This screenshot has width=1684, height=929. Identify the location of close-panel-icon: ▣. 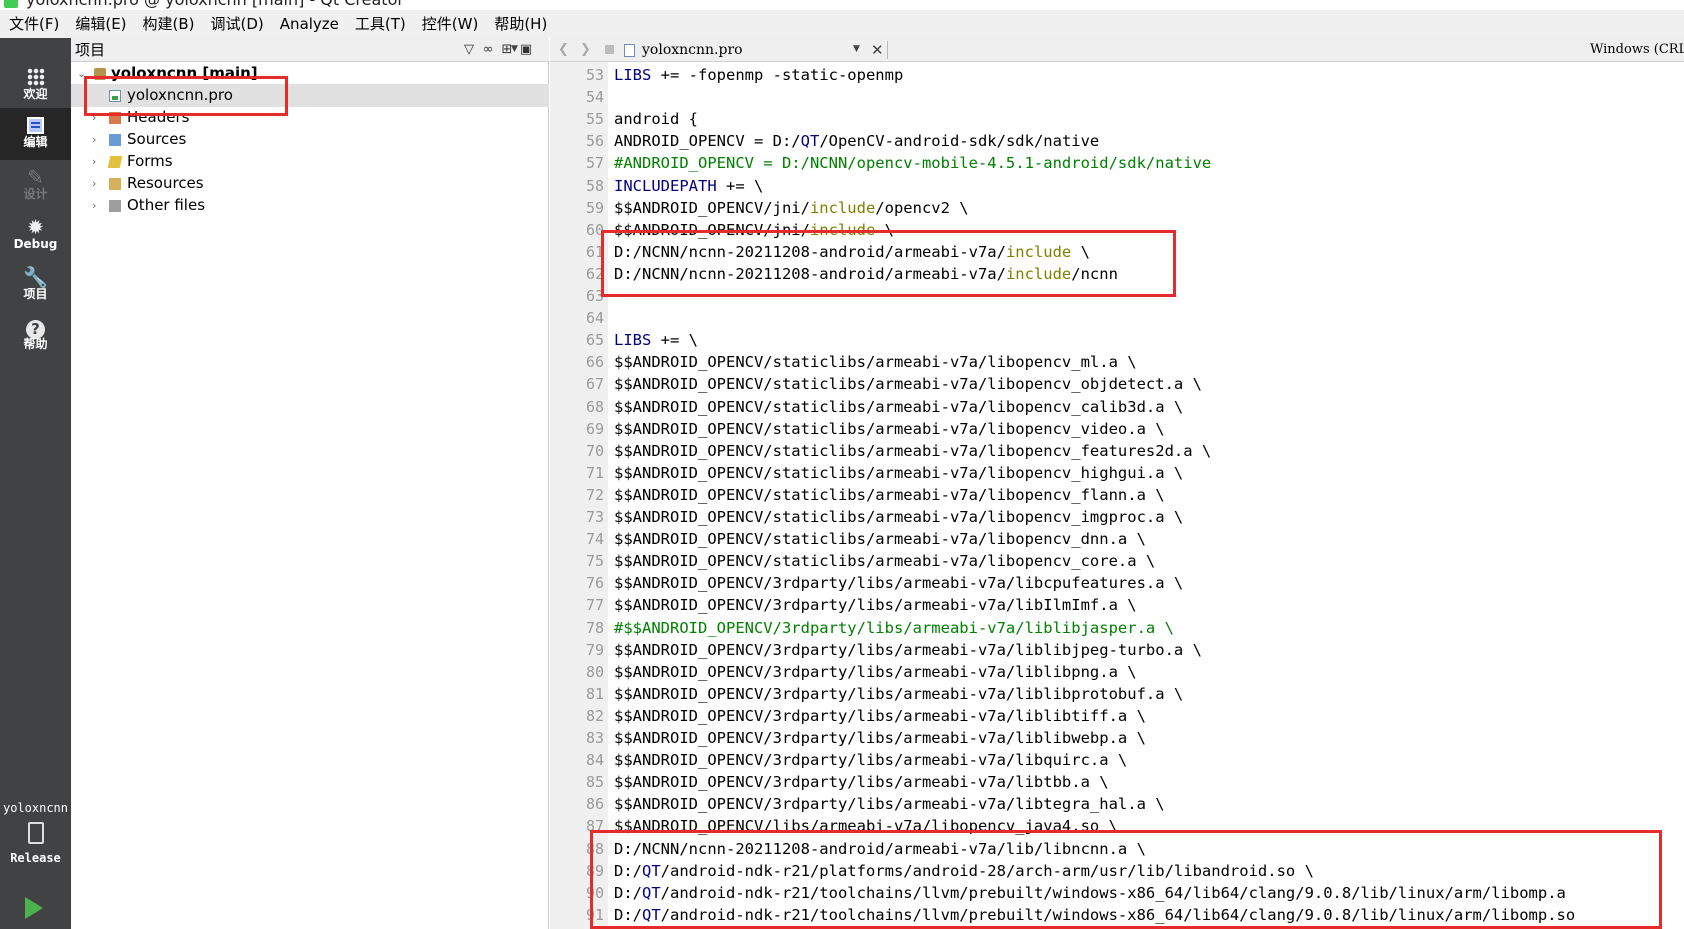
(526, 50).